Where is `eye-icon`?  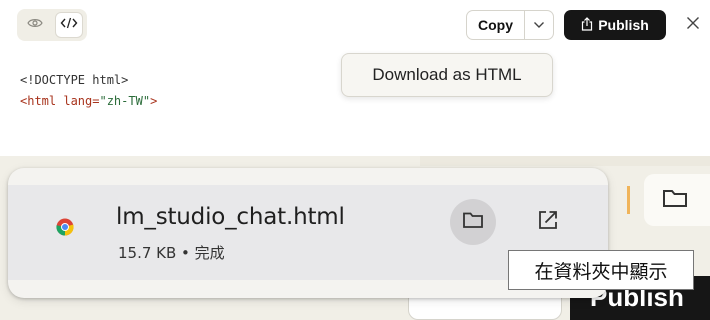
eye-icon is located at coordinates (35, 25).